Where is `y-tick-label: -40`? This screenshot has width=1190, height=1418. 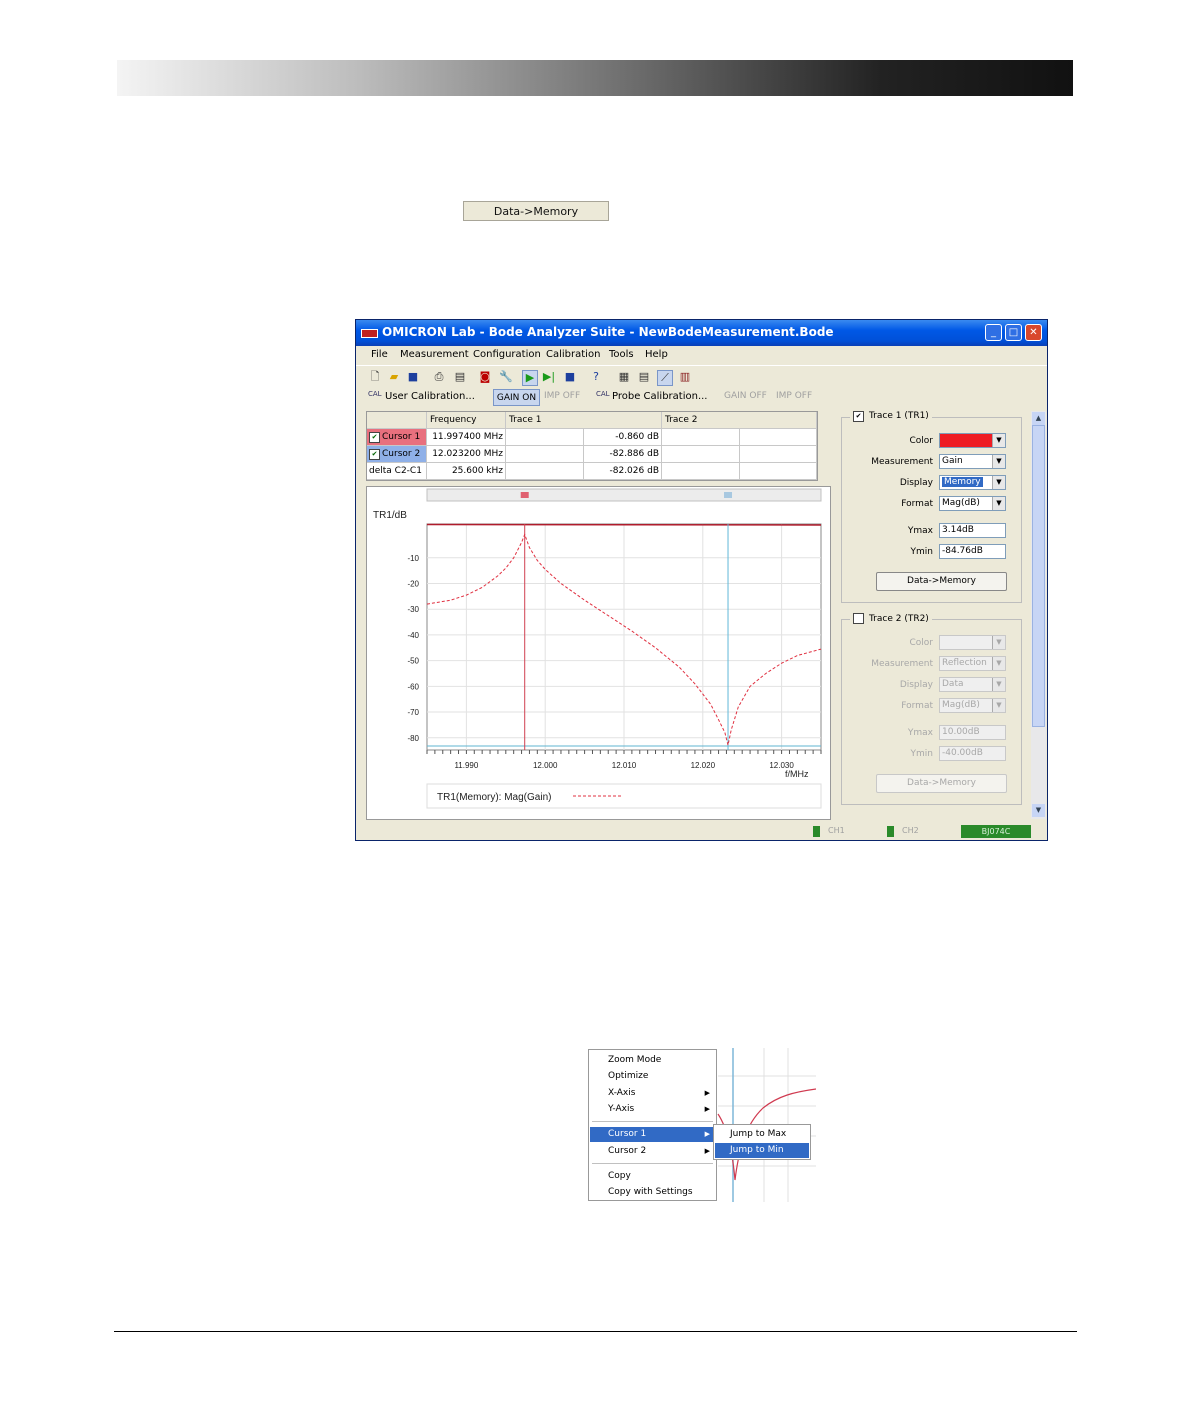 y-tick-label: -40 is located at coordinates (413, 635).